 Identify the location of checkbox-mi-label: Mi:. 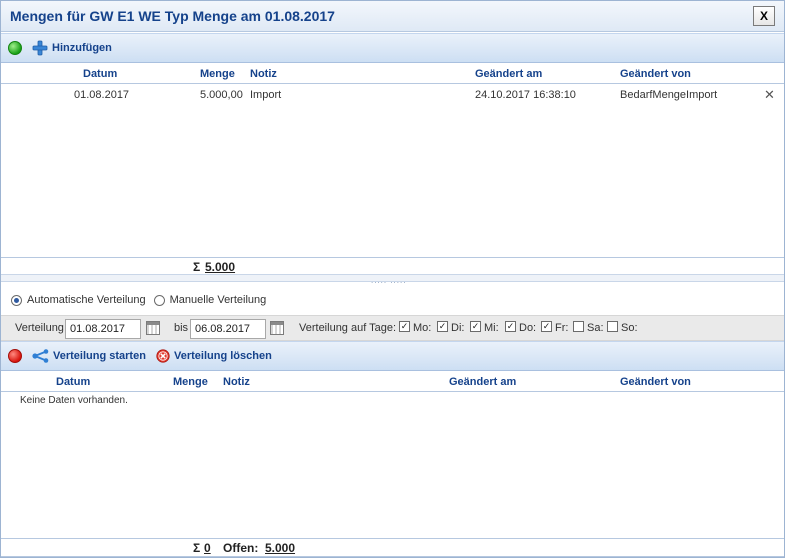
(491, 328).